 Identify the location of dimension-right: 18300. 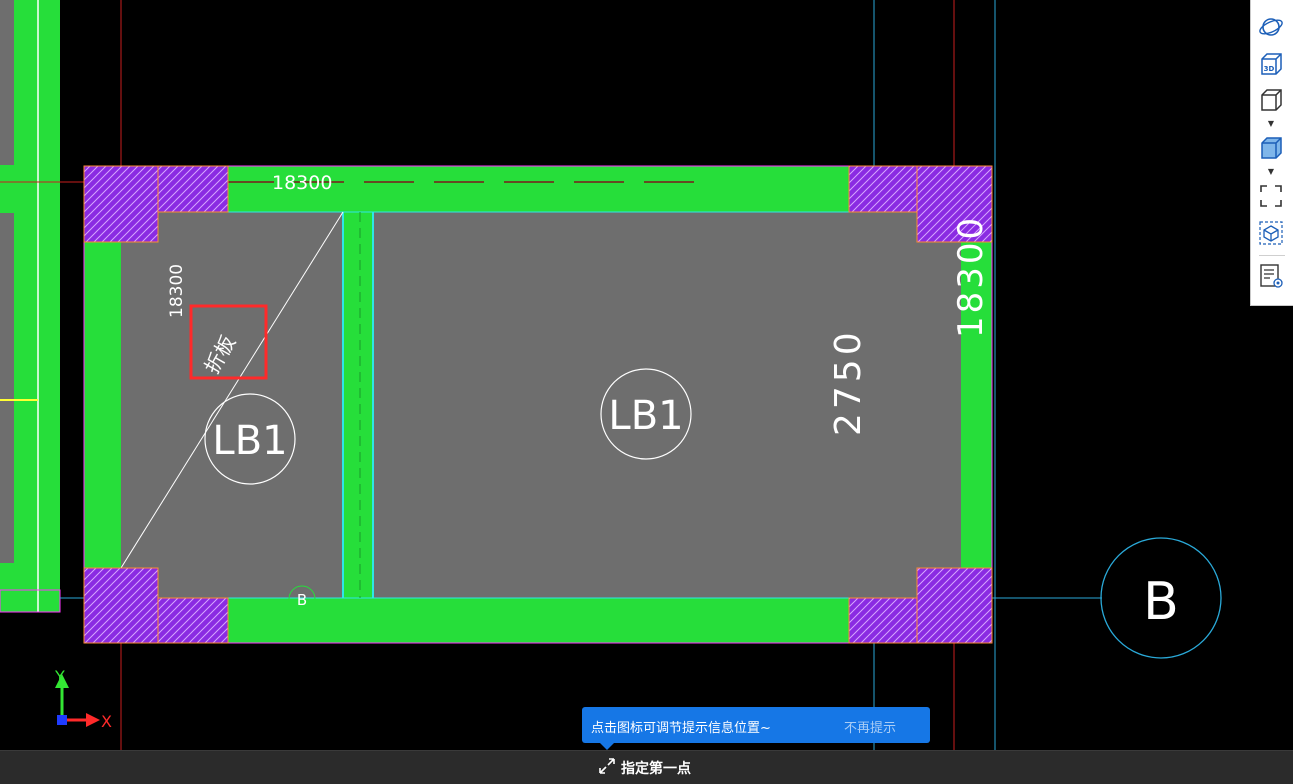
(971, 276).